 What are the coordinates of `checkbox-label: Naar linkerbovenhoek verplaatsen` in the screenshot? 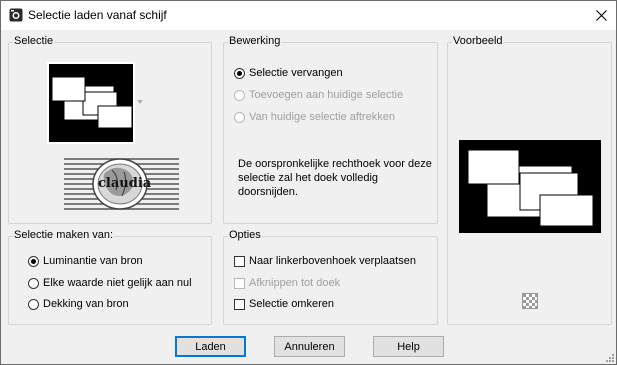 It's located at (332, 261).